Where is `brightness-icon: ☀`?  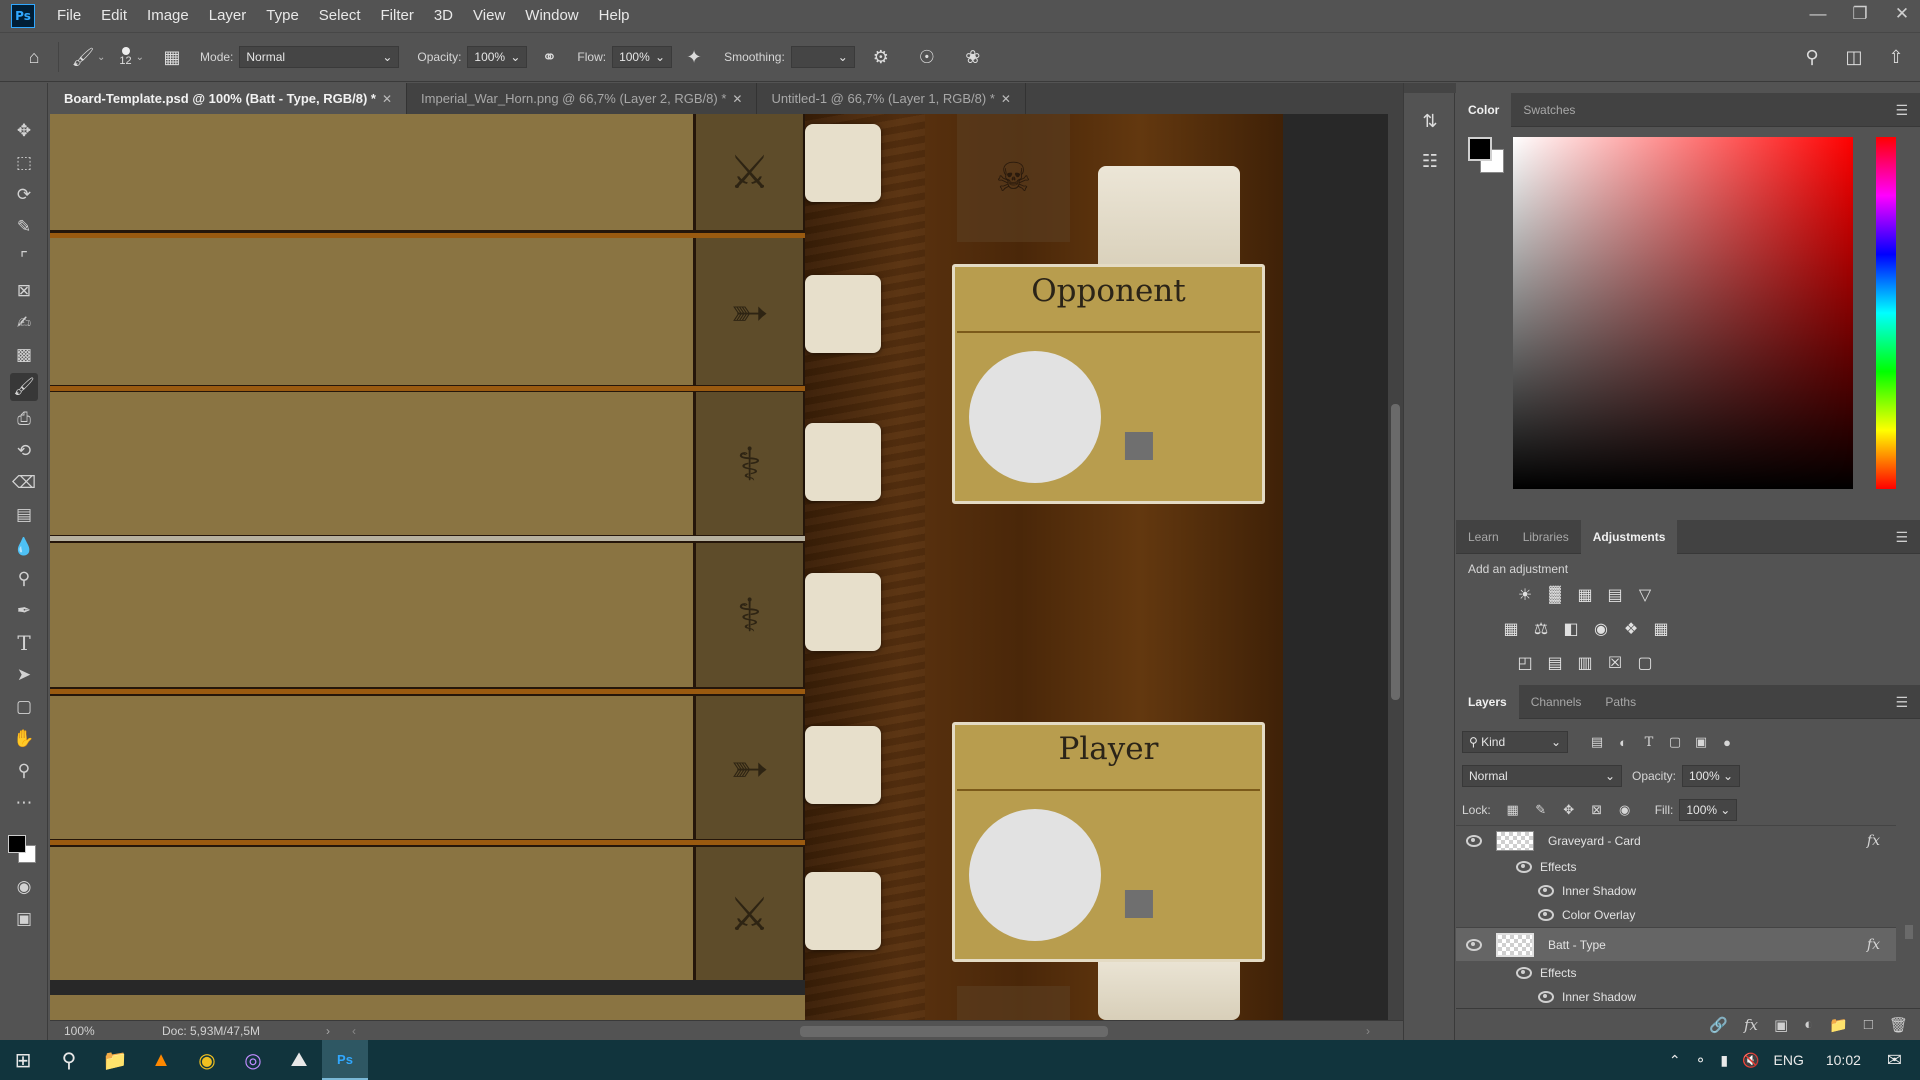
brightness-icon: ☀ is located at coordinates (1525, 595).